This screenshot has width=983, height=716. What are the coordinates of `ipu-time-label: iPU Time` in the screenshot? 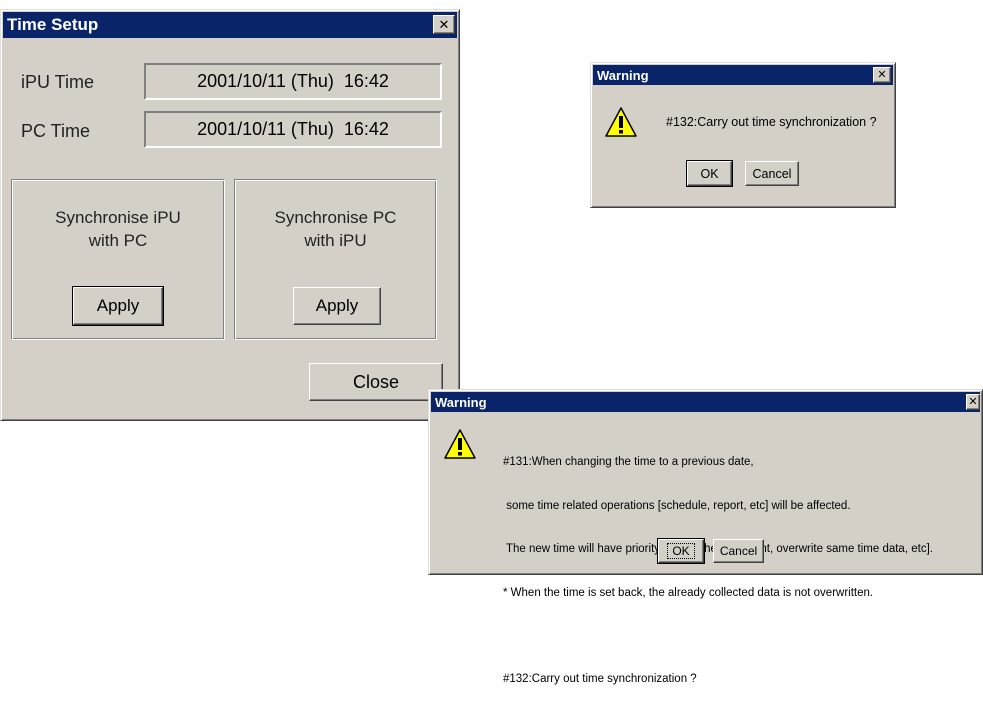 It's located at (58, 82).